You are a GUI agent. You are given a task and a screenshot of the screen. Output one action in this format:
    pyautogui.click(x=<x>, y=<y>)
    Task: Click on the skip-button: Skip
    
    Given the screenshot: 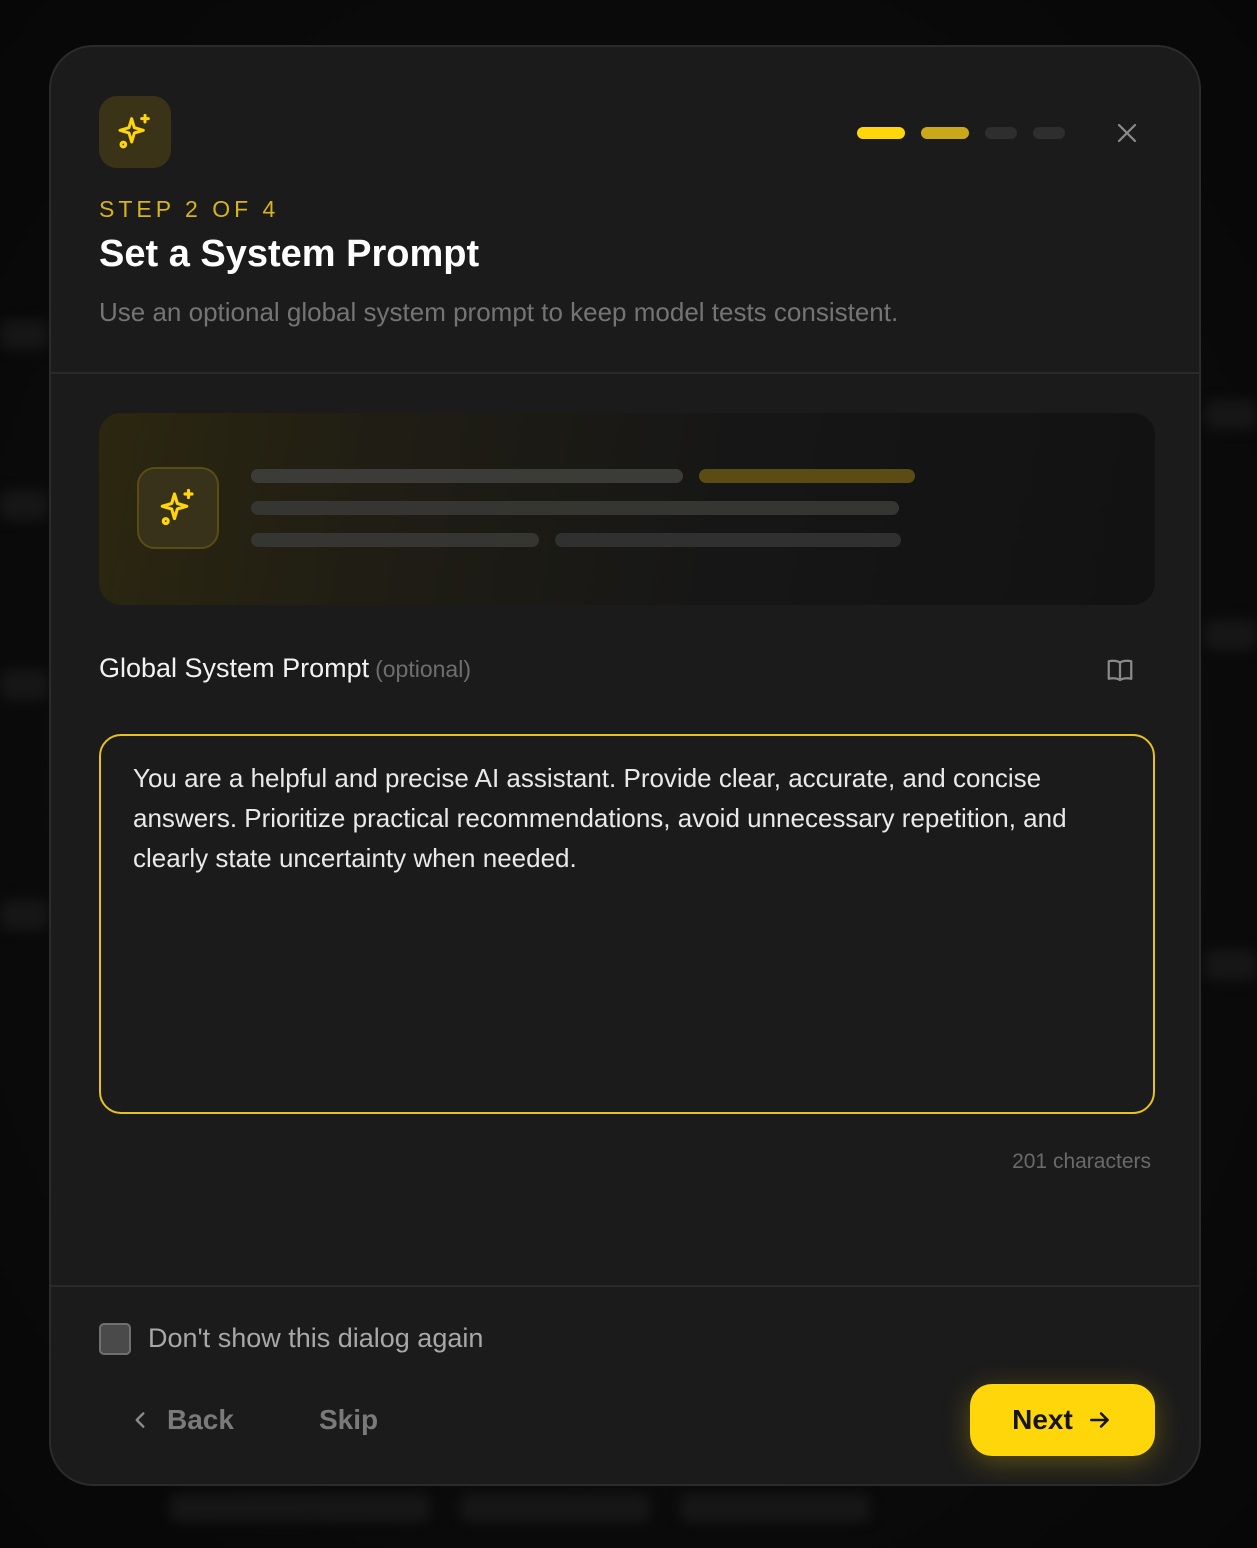 What is the action you would take?
    pyautogui.click(x=348, y=1420)
    